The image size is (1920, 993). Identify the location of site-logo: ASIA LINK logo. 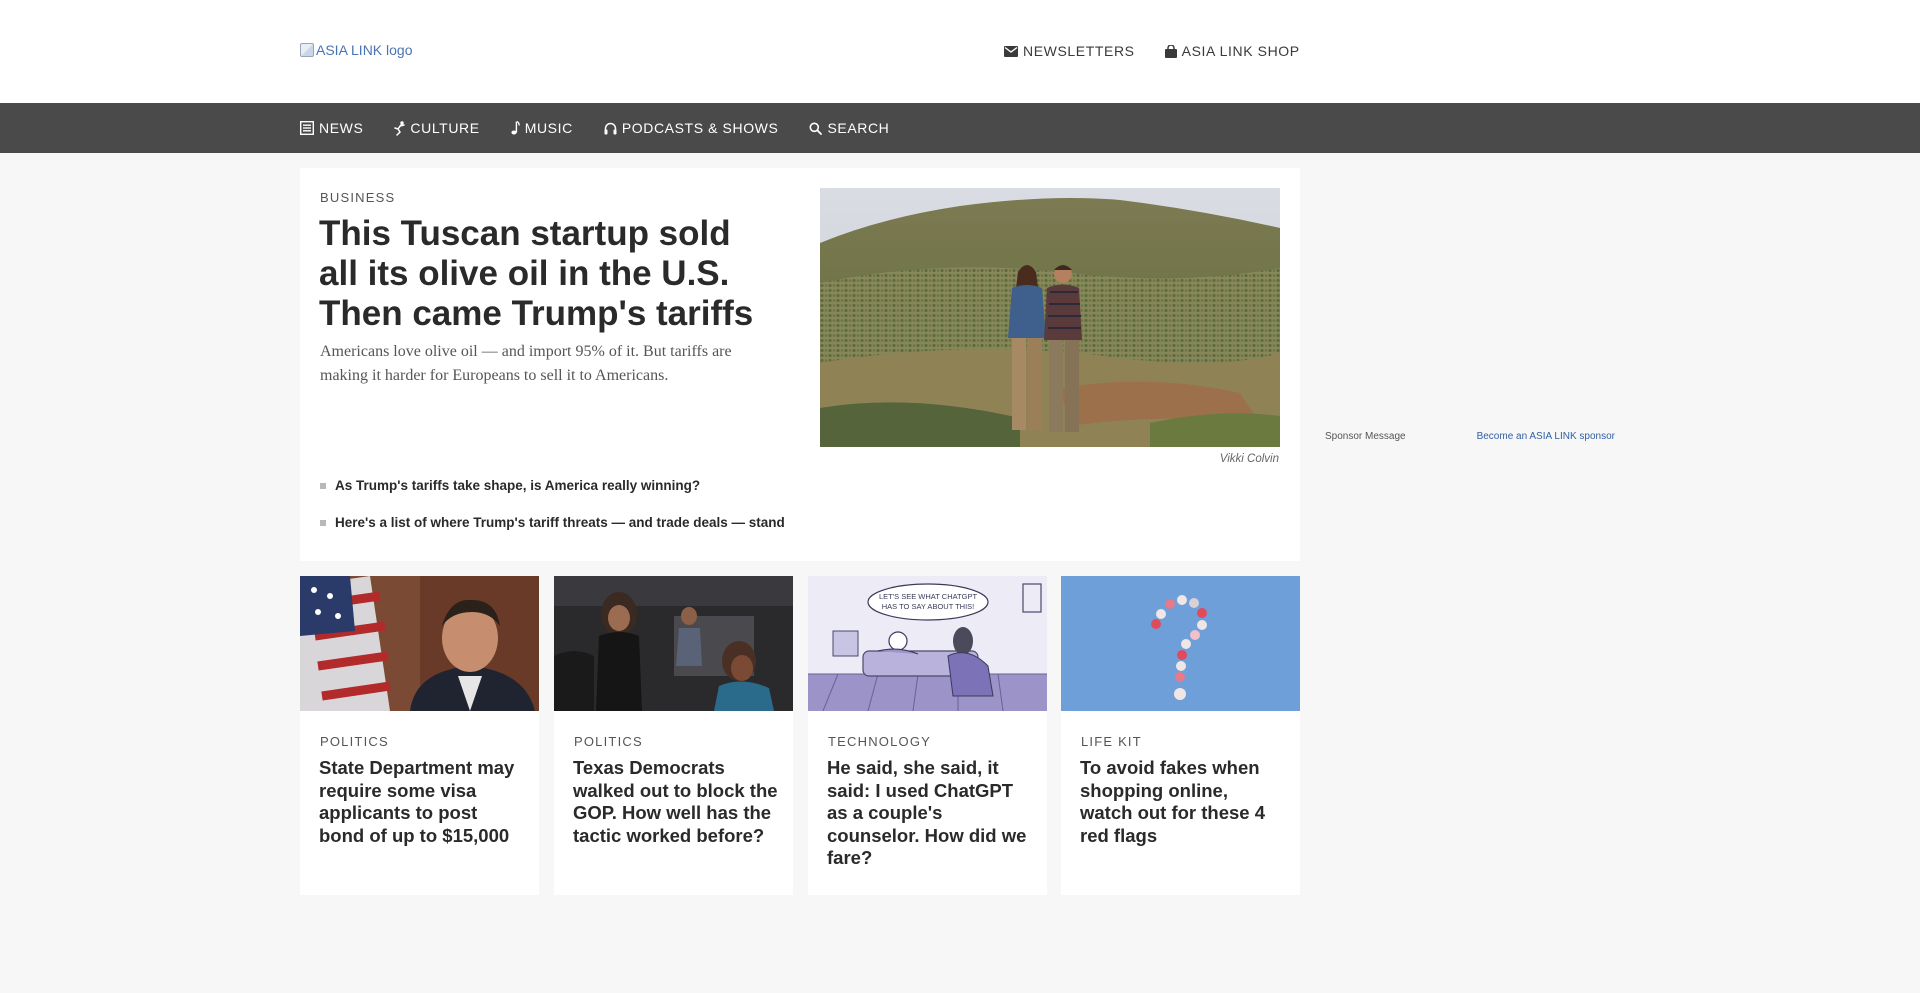
(356, 50).